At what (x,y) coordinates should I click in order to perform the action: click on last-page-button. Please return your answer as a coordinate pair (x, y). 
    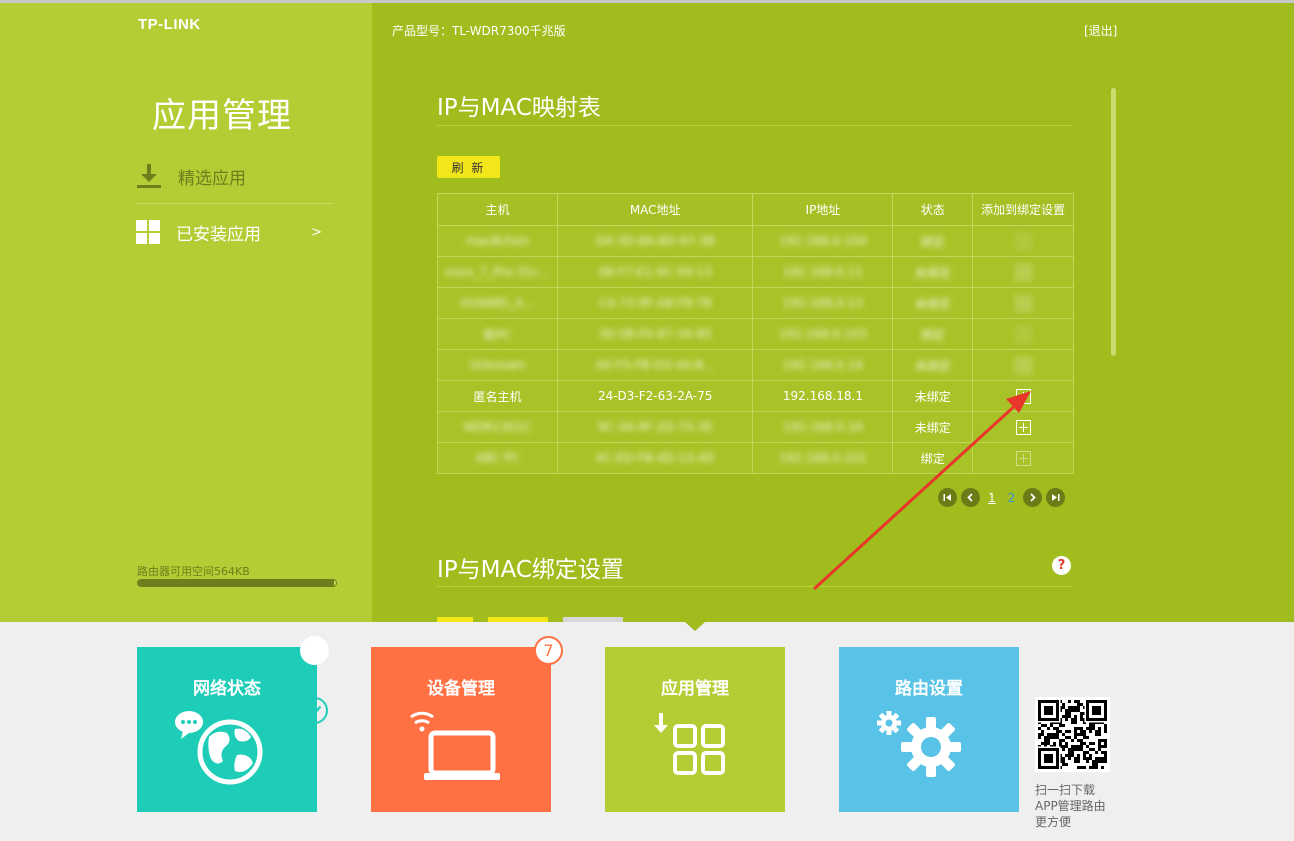
    Looking at the image, I should click on (1056, 497).